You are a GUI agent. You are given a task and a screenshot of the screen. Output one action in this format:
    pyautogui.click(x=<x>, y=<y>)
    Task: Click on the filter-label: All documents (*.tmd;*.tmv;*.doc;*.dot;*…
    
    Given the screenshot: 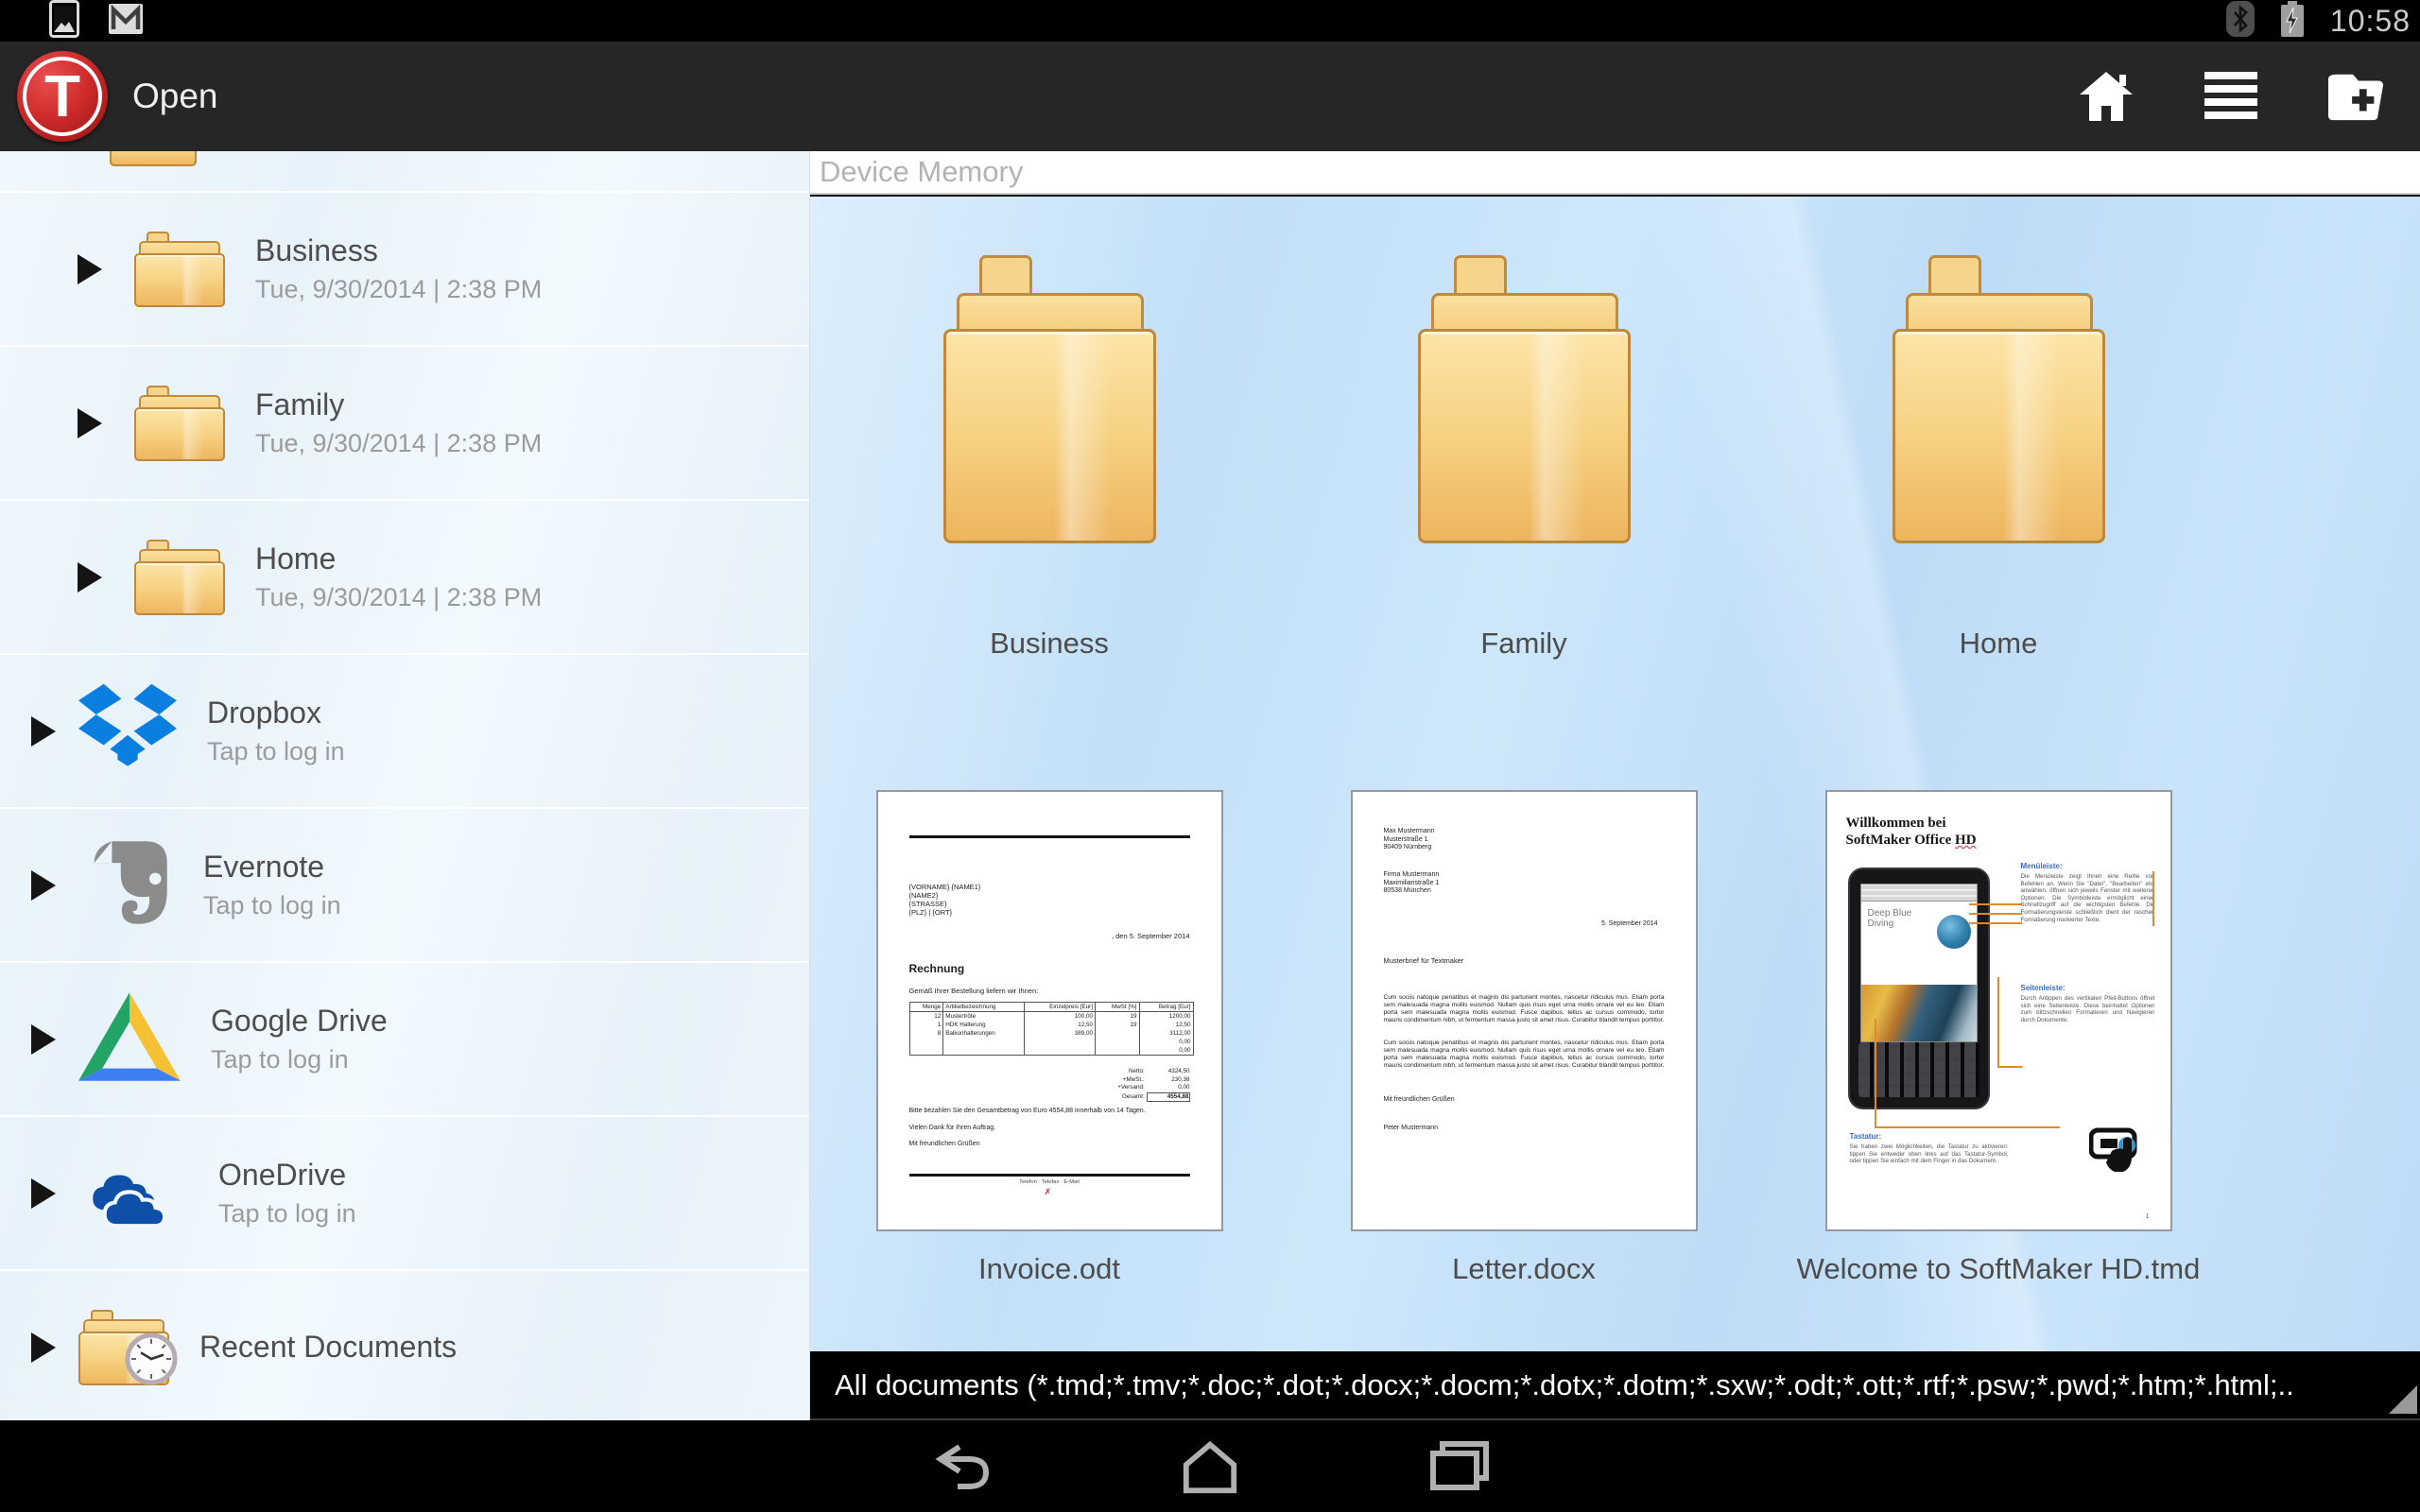 What is the action you would take?
    pyautogui.click(x=1565, y=1384)
    